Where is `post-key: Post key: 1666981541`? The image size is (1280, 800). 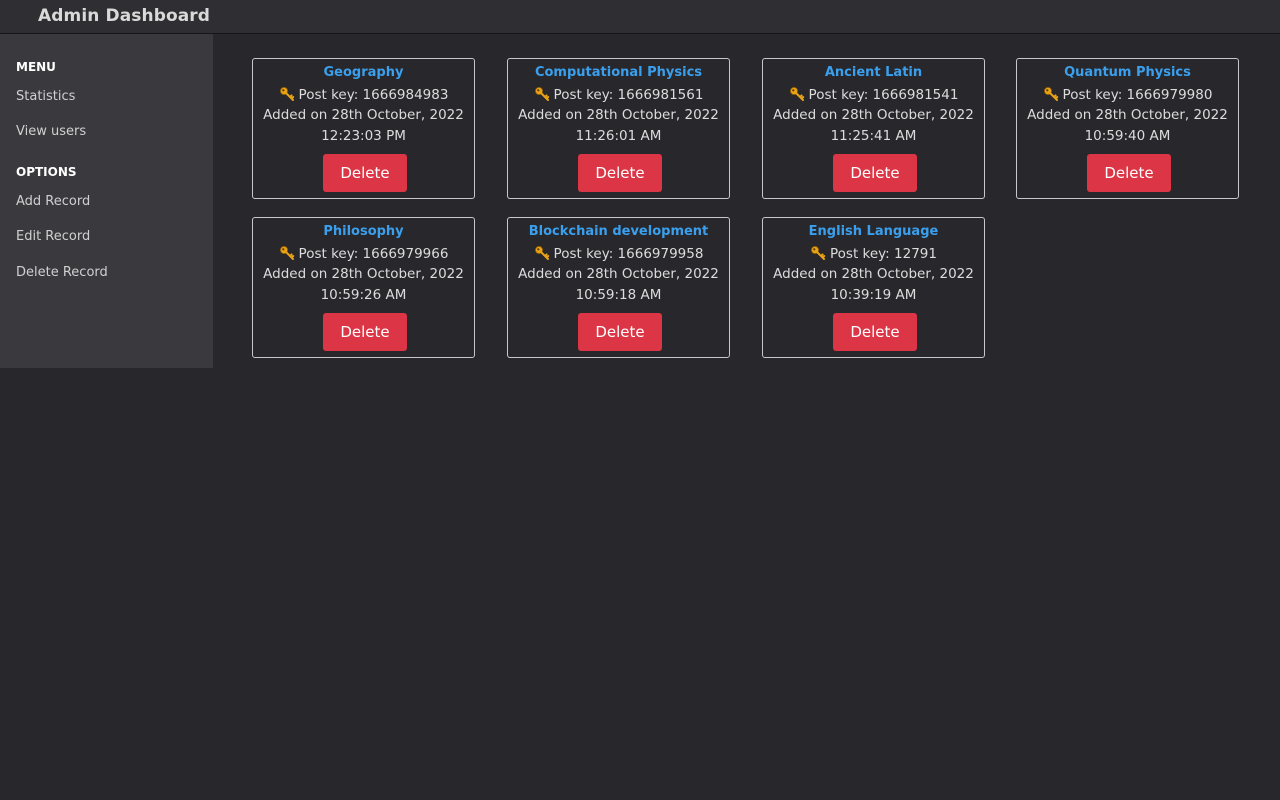
post-key: Post key: 1666981541 is located at coordinates (883, 95).